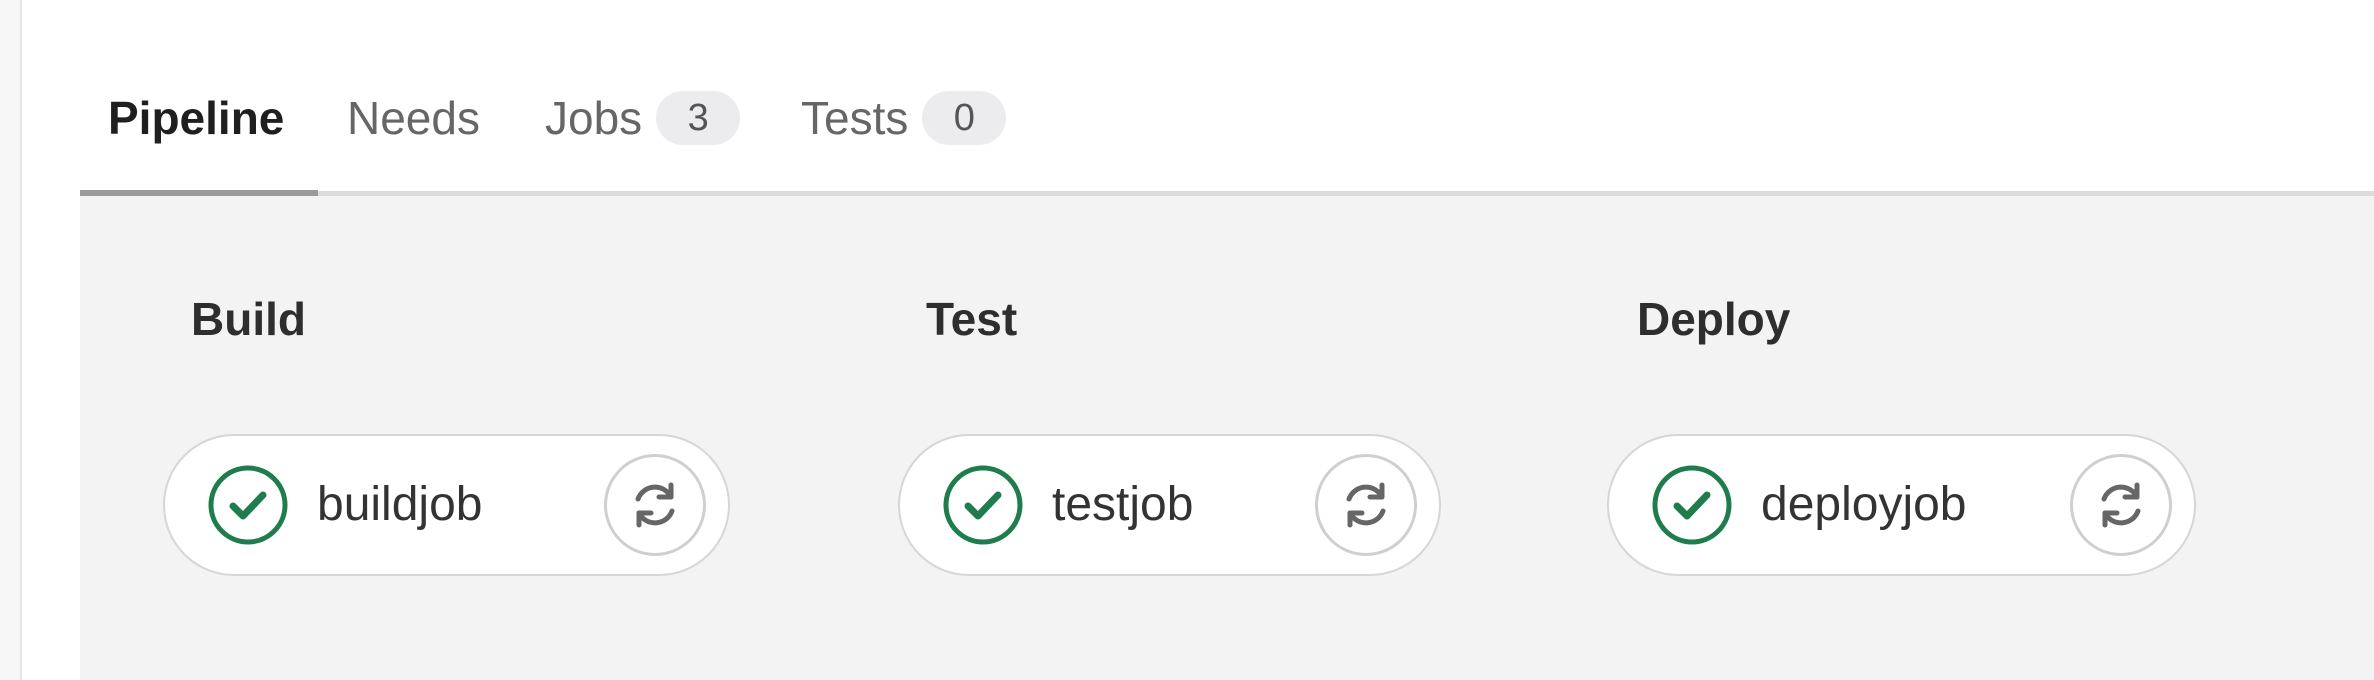 The height and width of the screenshot is (680, 2374). Describe the element at coordinates (11, 340) in the screenshot. I see `left-sidebar-edge` at that location.